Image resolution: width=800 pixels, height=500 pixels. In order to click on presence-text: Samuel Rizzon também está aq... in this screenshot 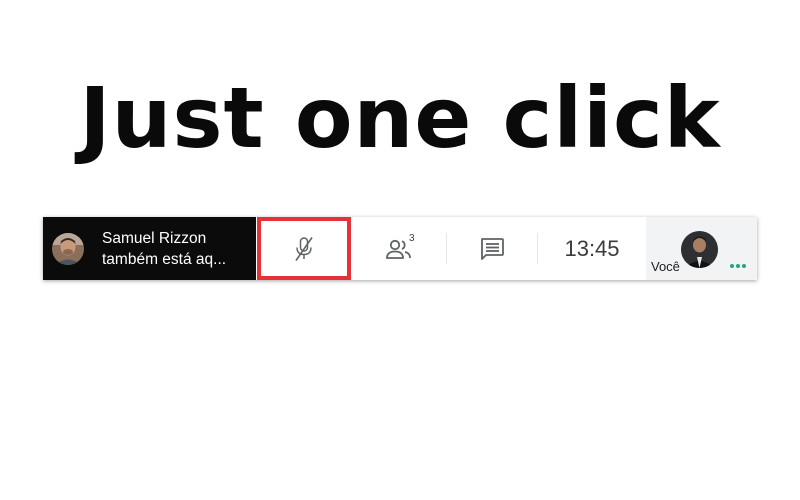, I will do `click(164, 249)`.